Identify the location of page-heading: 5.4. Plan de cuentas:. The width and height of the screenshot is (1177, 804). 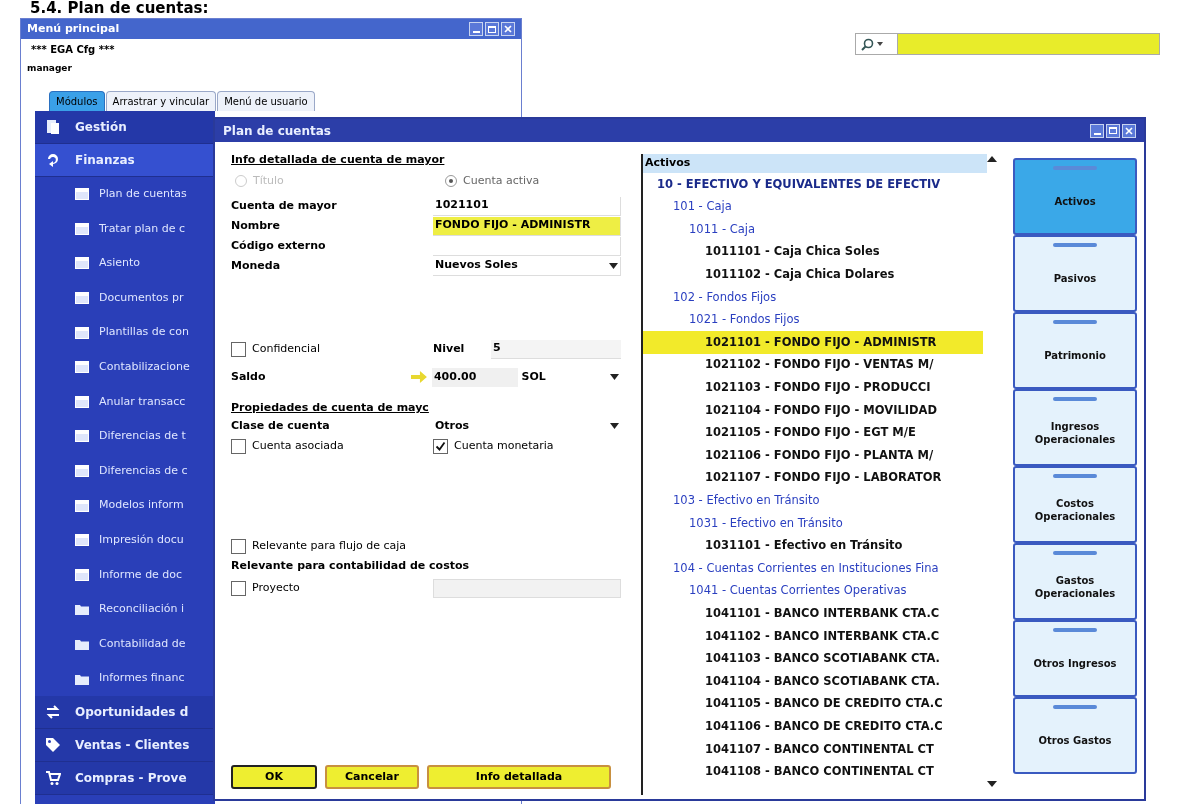
(119, 8).